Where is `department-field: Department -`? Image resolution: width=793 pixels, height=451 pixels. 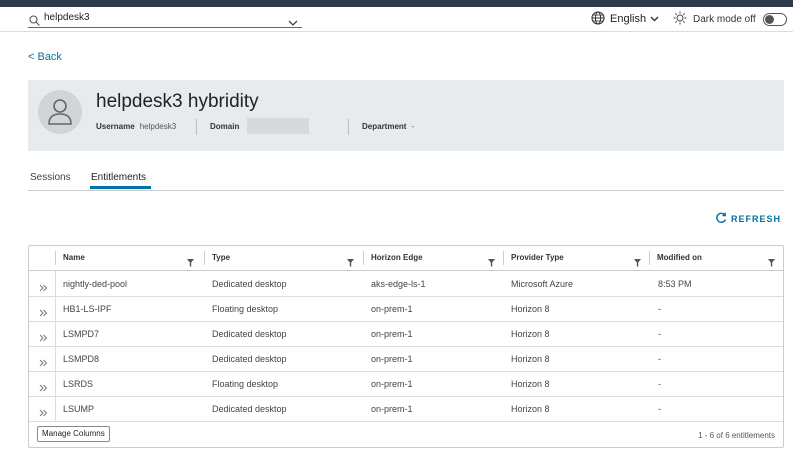
department-field: Department - is located at coordinates (388, 126).